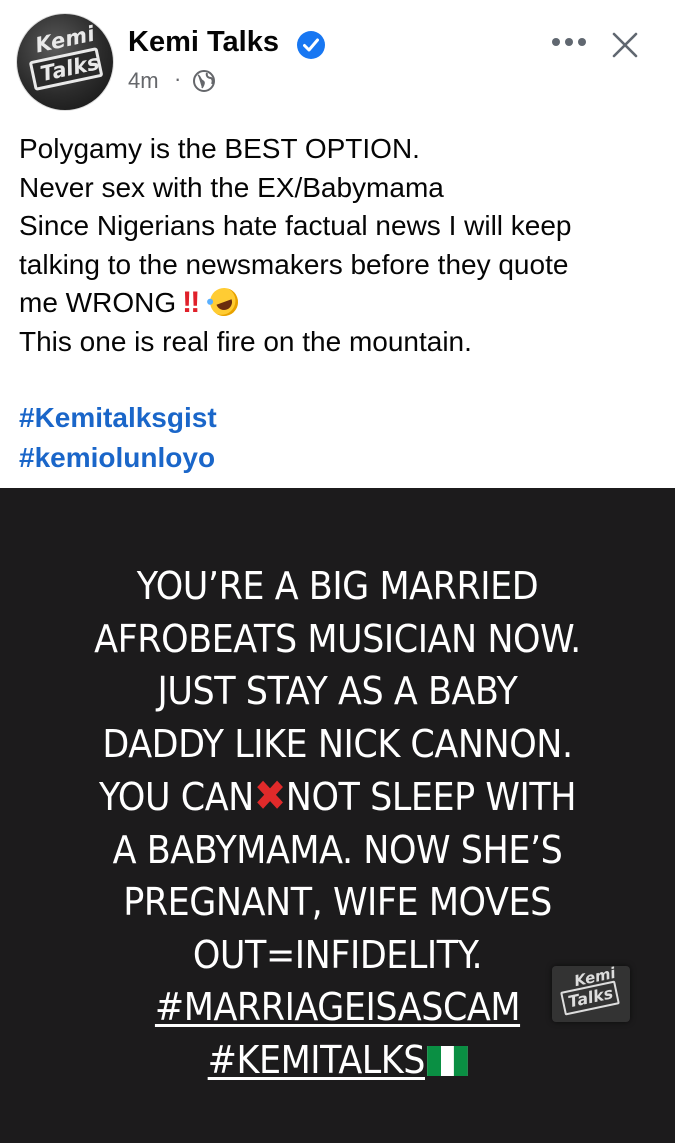 Image resolution: width=675 pixels, height=1143 pixels. I want to click on post-header: Kemi Talks Kemi Talks 4m ·, so click(337, 60).